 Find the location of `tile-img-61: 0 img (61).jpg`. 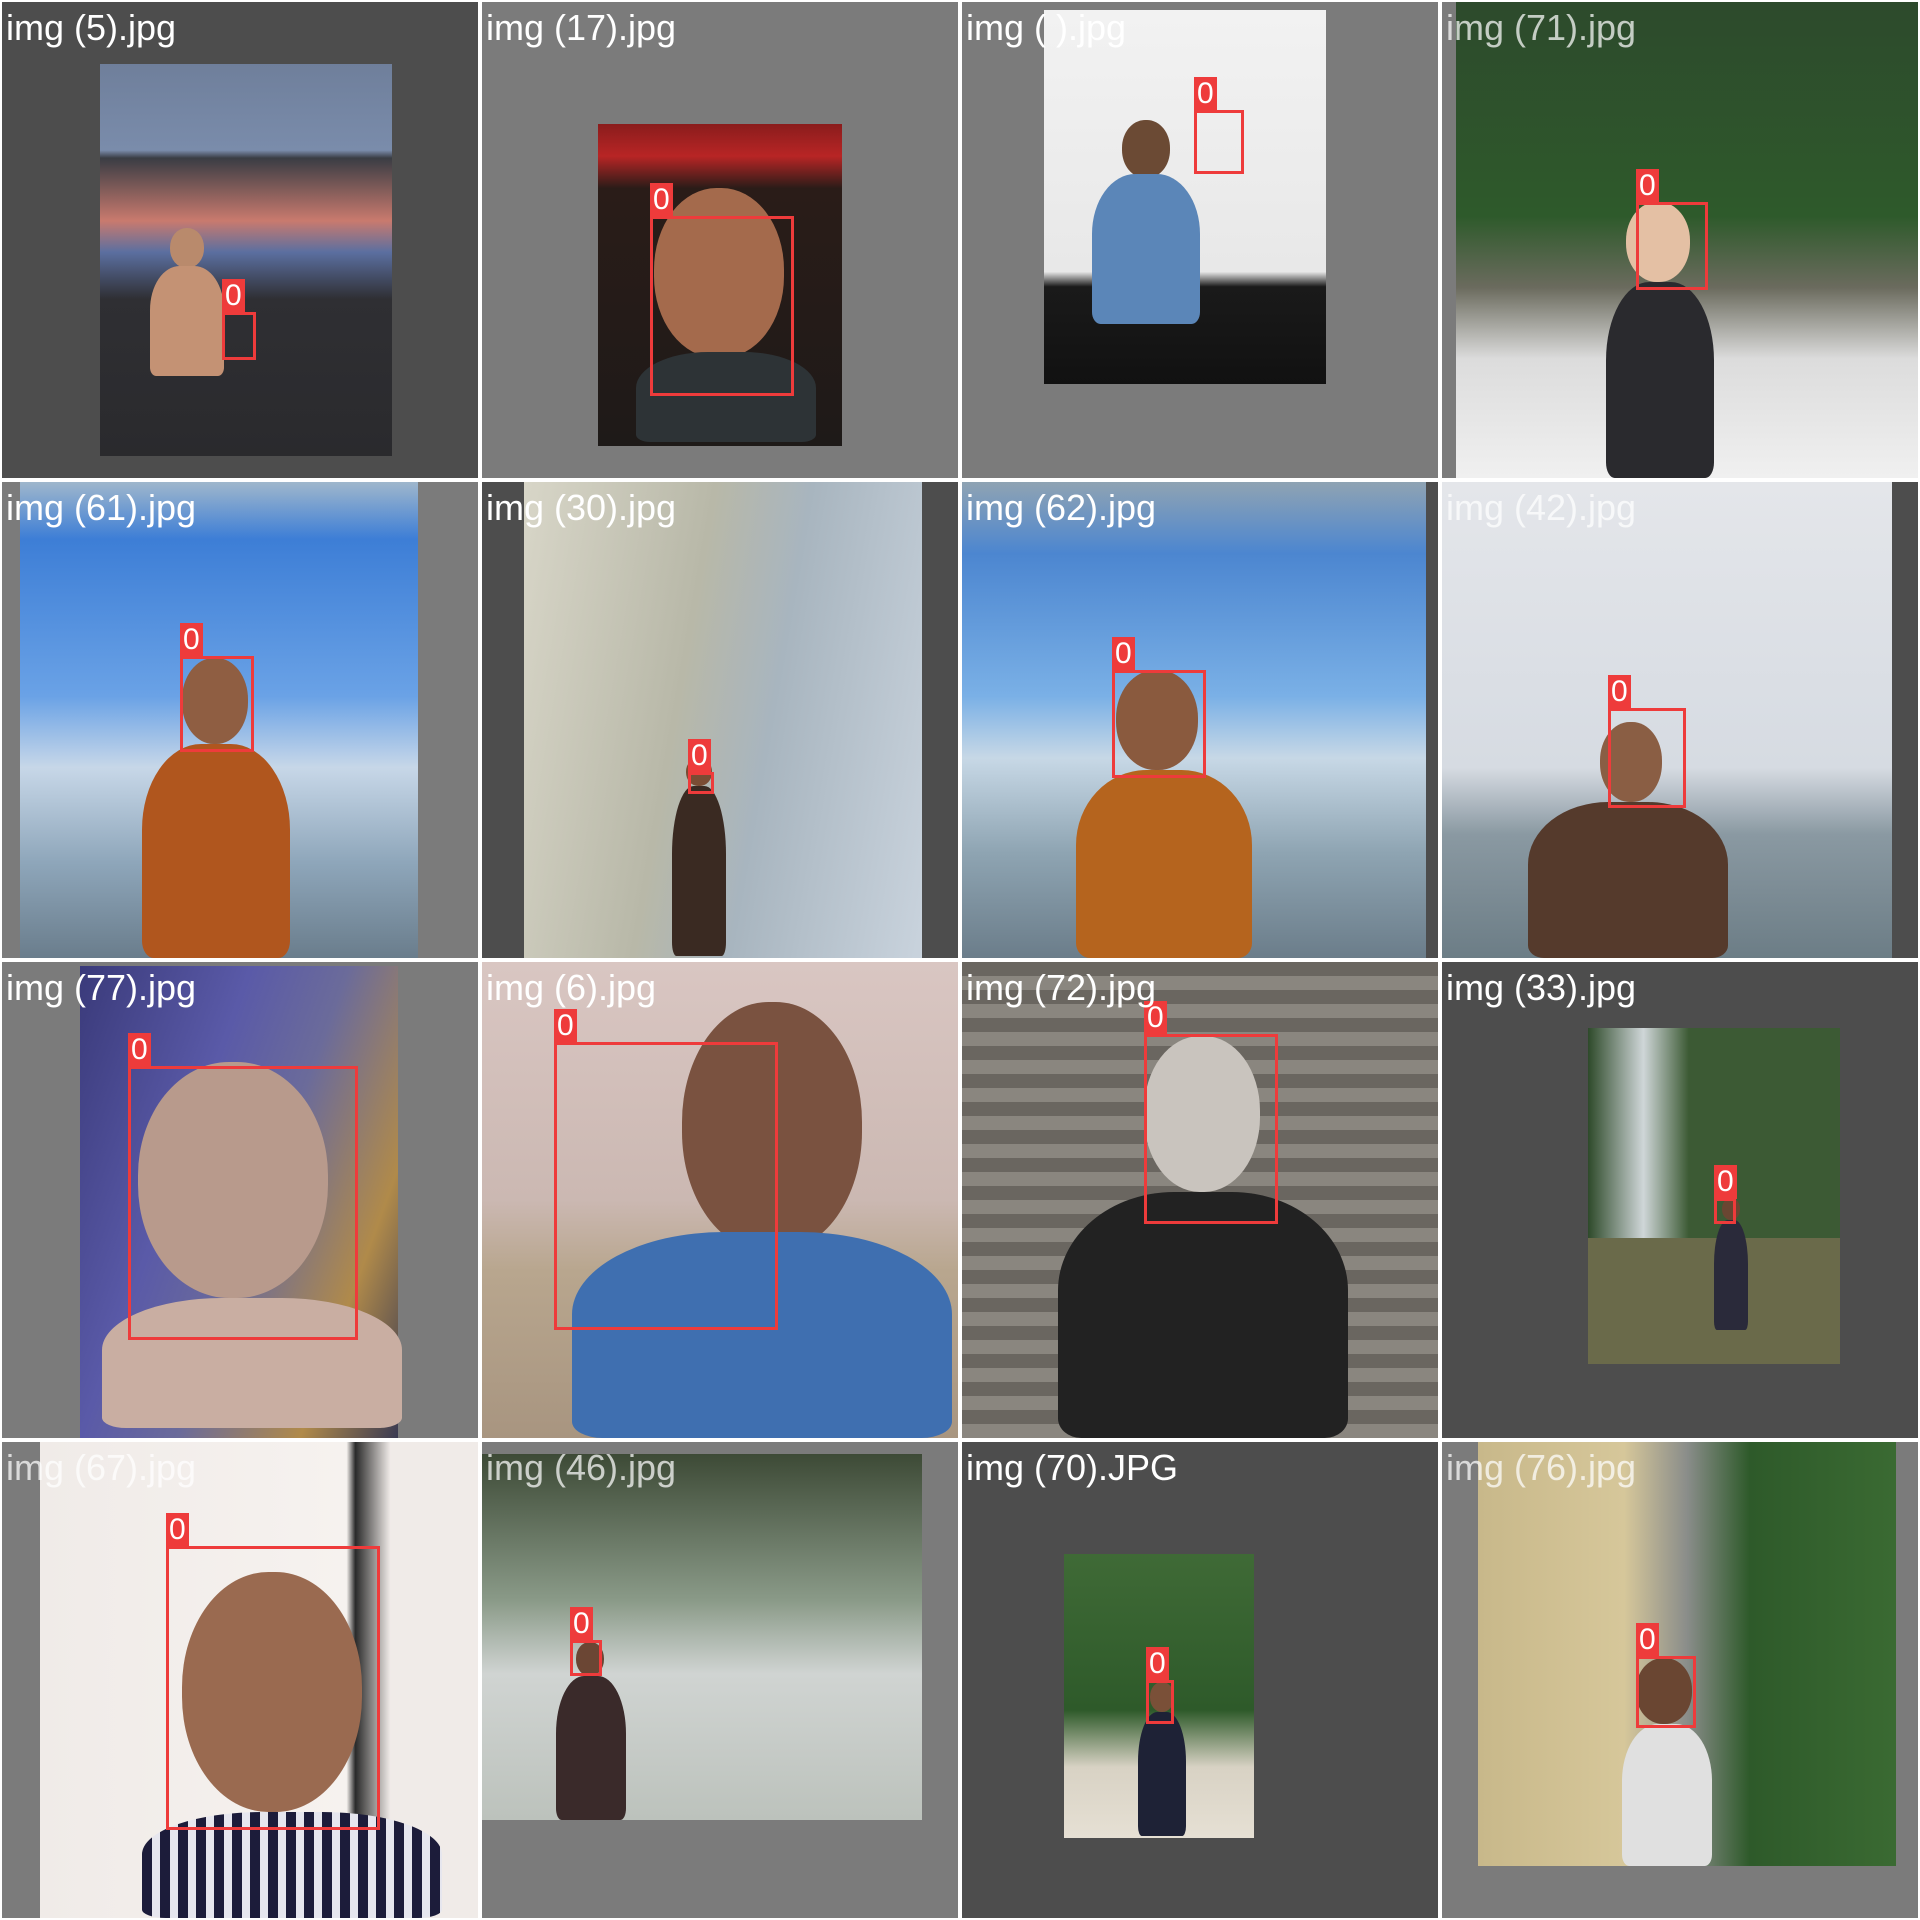

tile-img-61: 0 img (61).jpg is located at coordinates (240, 720).